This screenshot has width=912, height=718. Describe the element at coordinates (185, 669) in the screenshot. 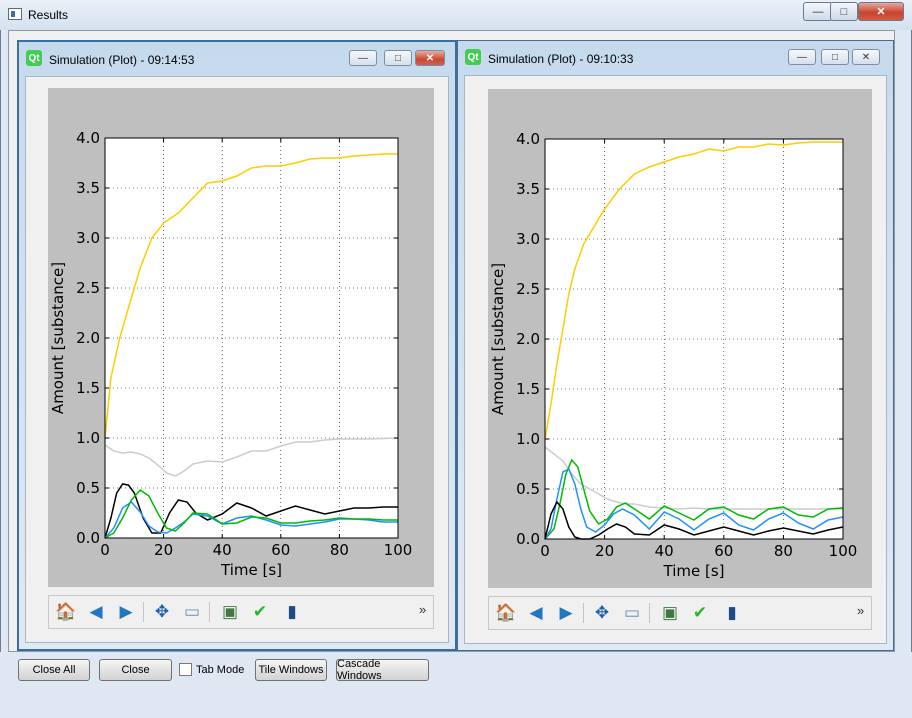

I see `tab-mode-checkbox` at that location.